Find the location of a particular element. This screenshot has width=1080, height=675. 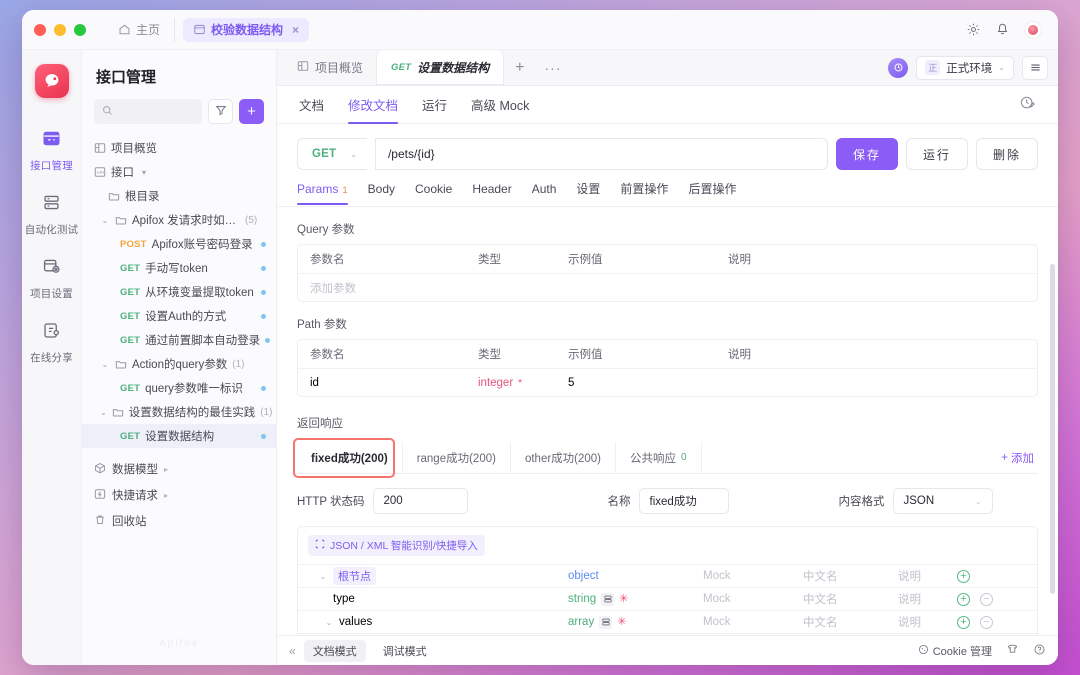

cookie-manage-button: Cookie 管理 is located at coordinates (955, 651).